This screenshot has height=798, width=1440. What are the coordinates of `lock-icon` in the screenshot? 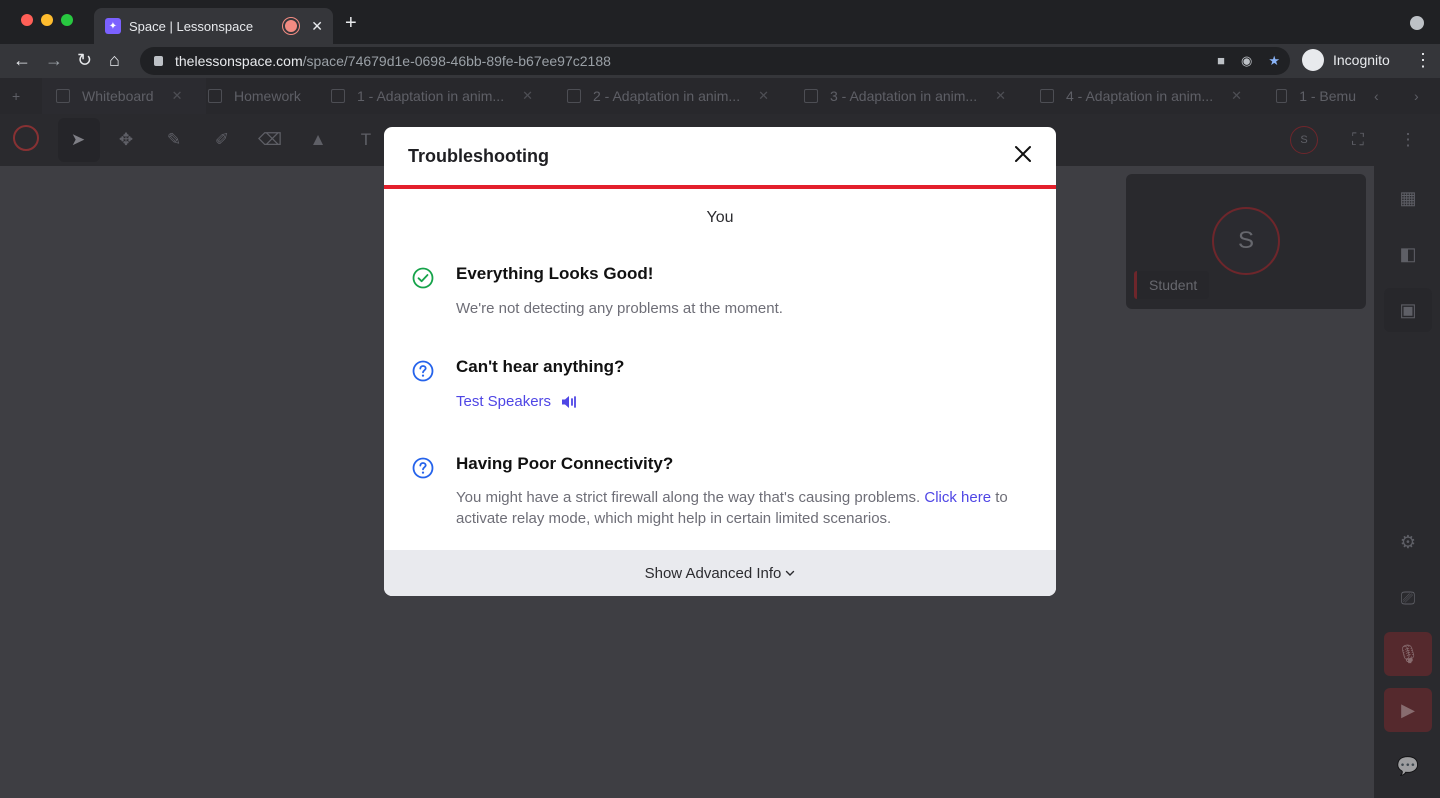 It's located at (158, 61).